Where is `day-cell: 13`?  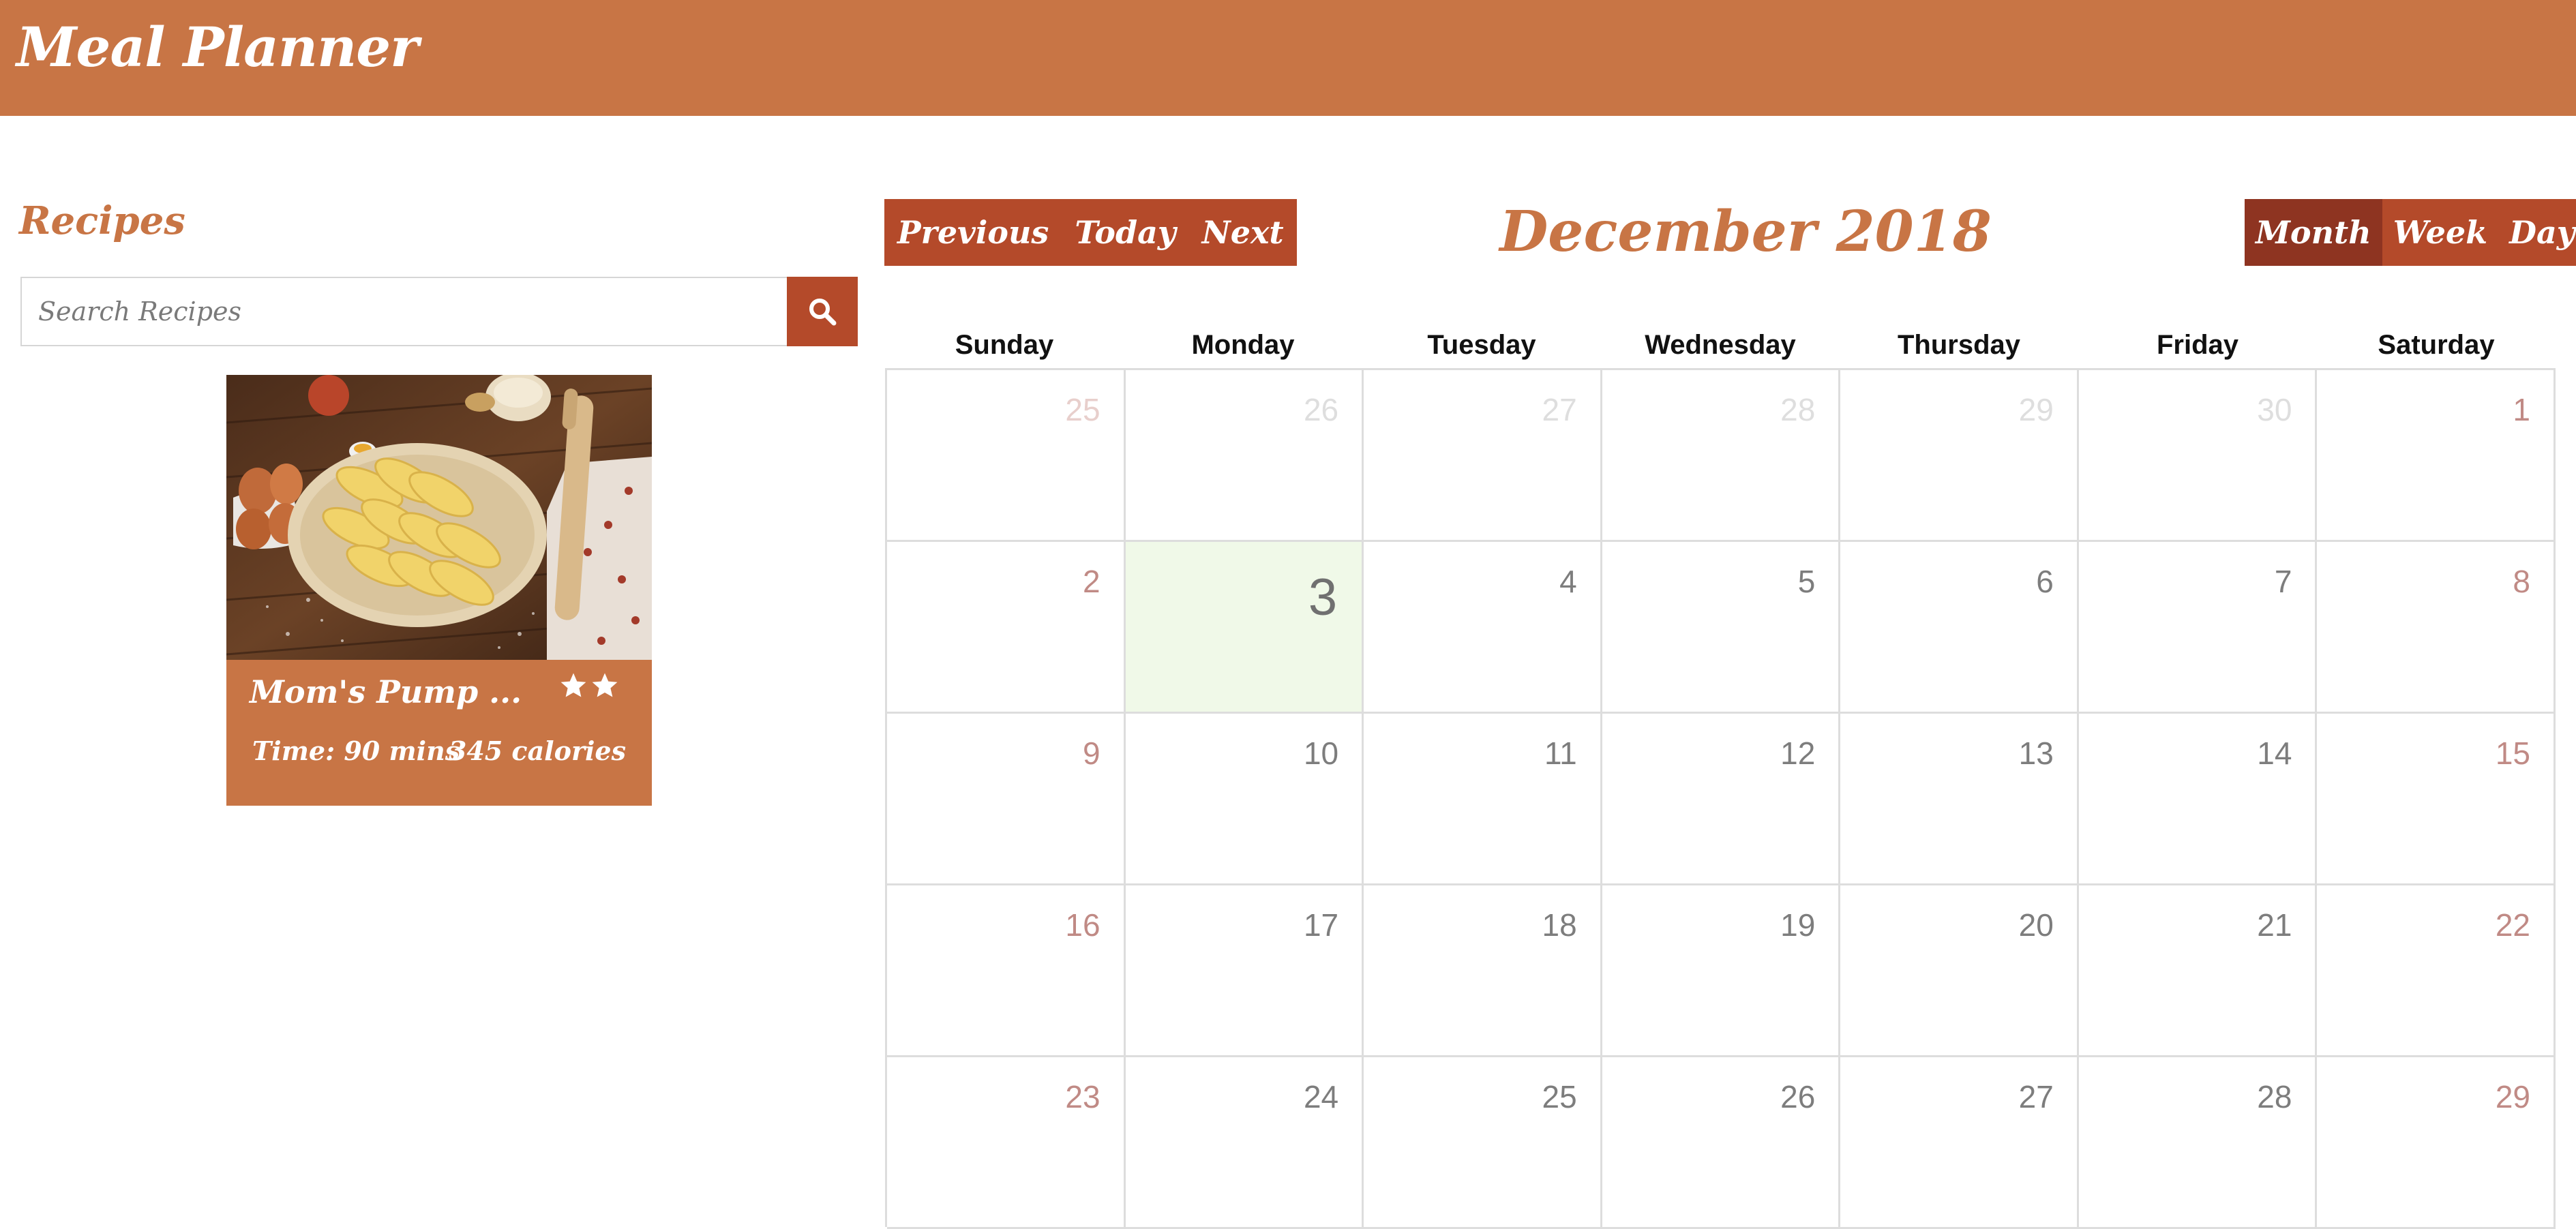
day-cell: 13 is located at coordinates (1959, 799).